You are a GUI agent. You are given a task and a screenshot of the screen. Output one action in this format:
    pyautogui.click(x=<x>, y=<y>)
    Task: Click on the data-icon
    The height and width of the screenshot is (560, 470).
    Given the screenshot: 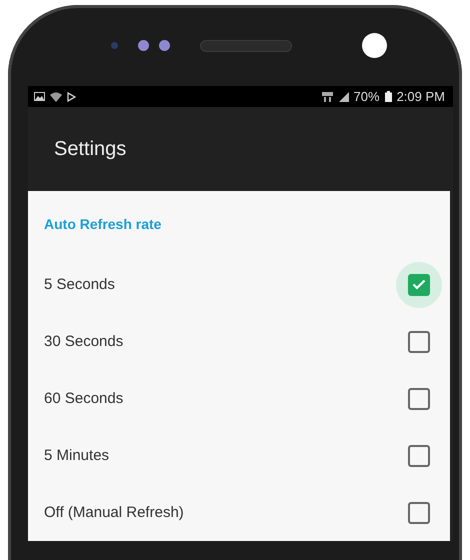 What is the action you would take?
    pyautogui.click(x=327, y=97)
    